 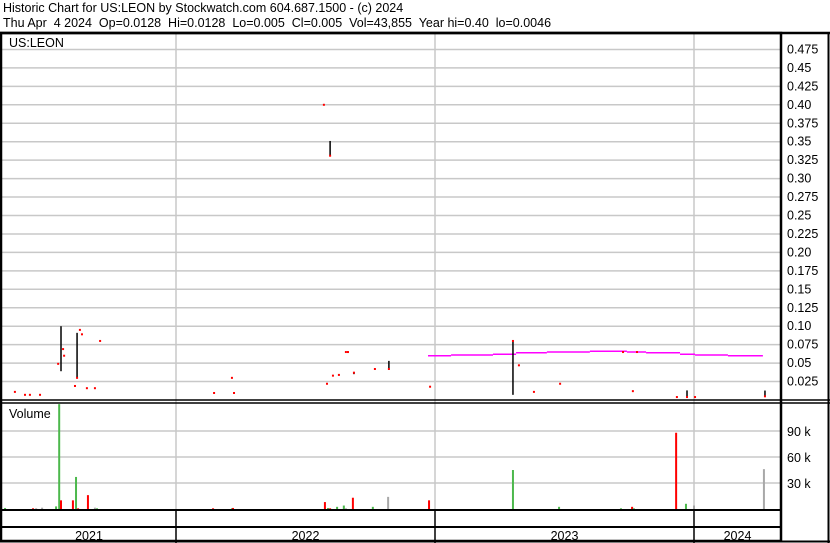 I want to click on price-tick-label: 0.10, so click(x=799, y=326).